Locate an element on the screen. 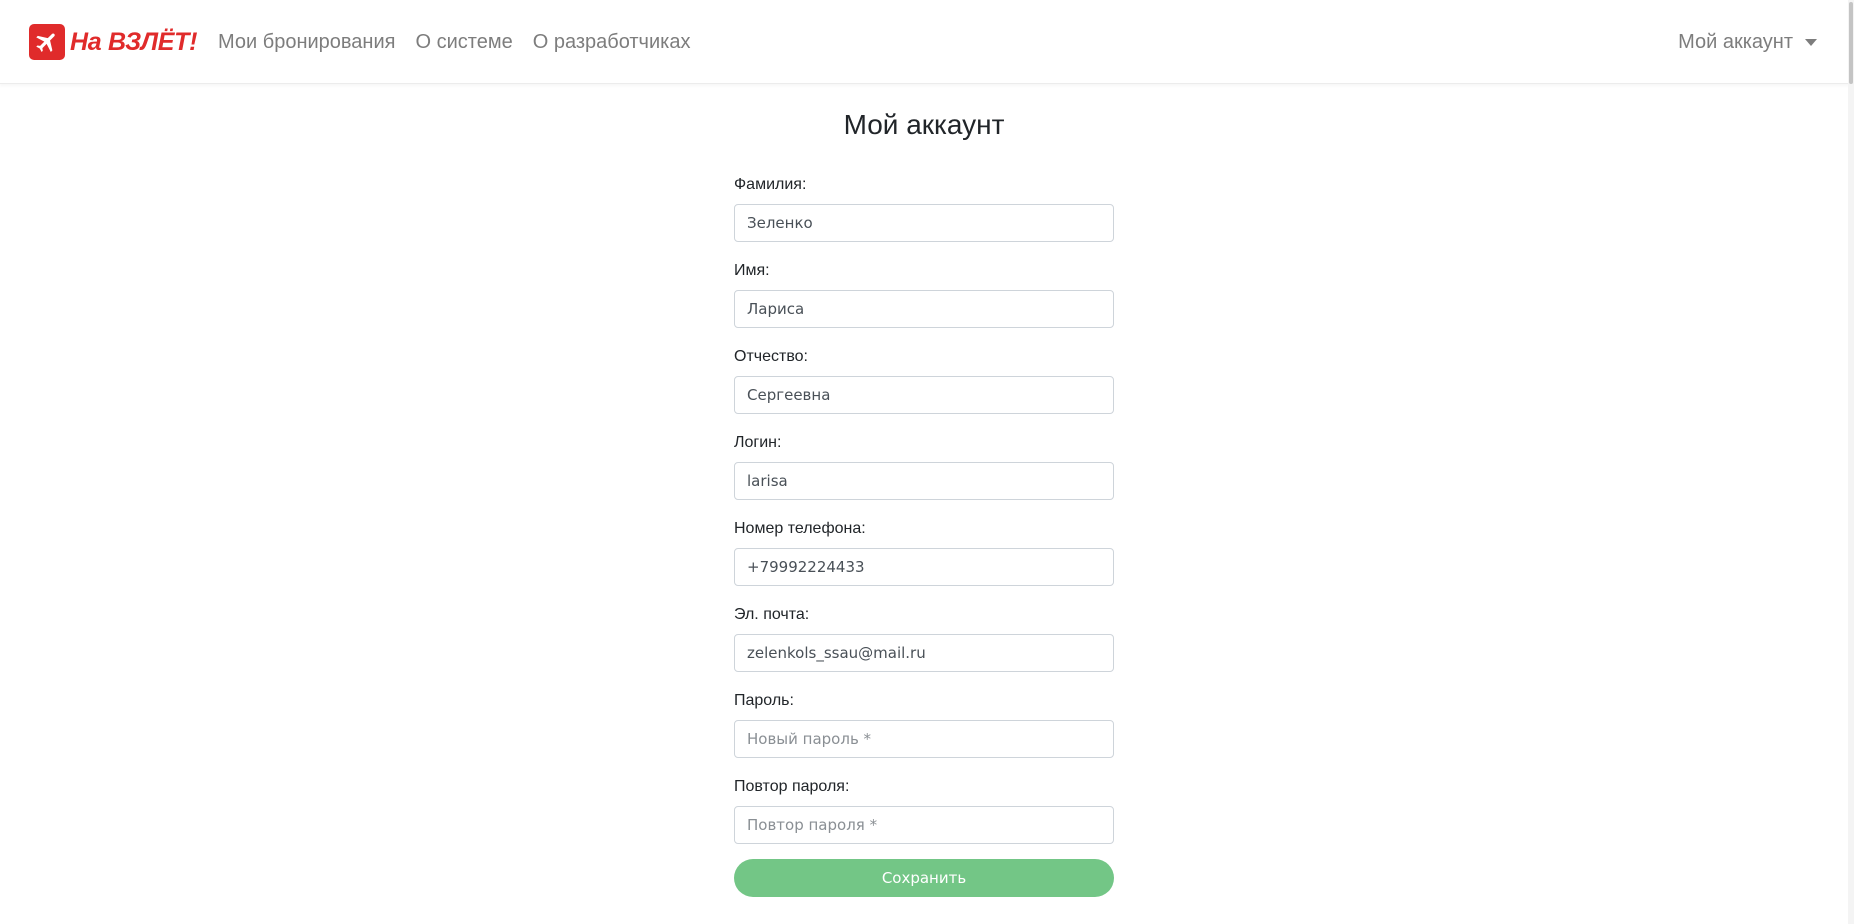 The image size is (1854, 924). repeat-password-input is located at coordinates (924, 825).